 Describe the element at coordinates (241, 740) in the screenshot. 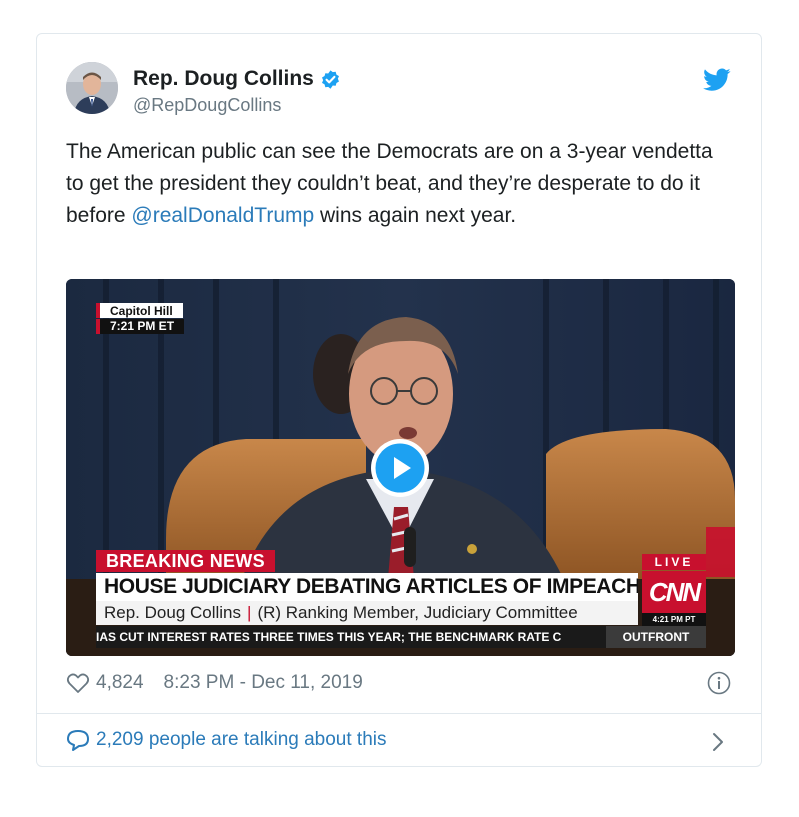

I see `conversation-count-text: 2,209 people are talking about this` at that location.